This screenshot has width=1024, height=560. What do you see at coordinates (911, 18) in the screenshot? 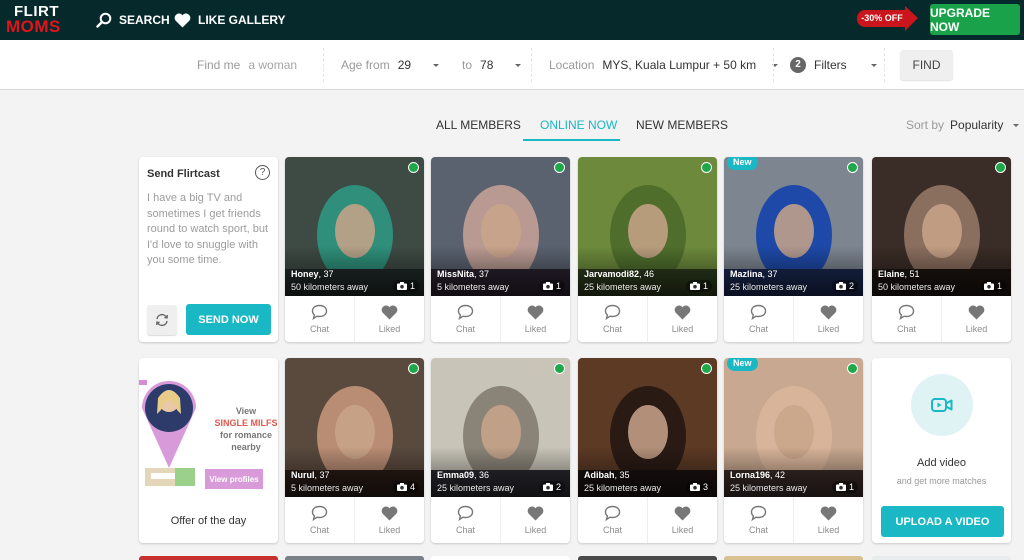
I see `arrow-right-icon` at bounding box center [911, 18].